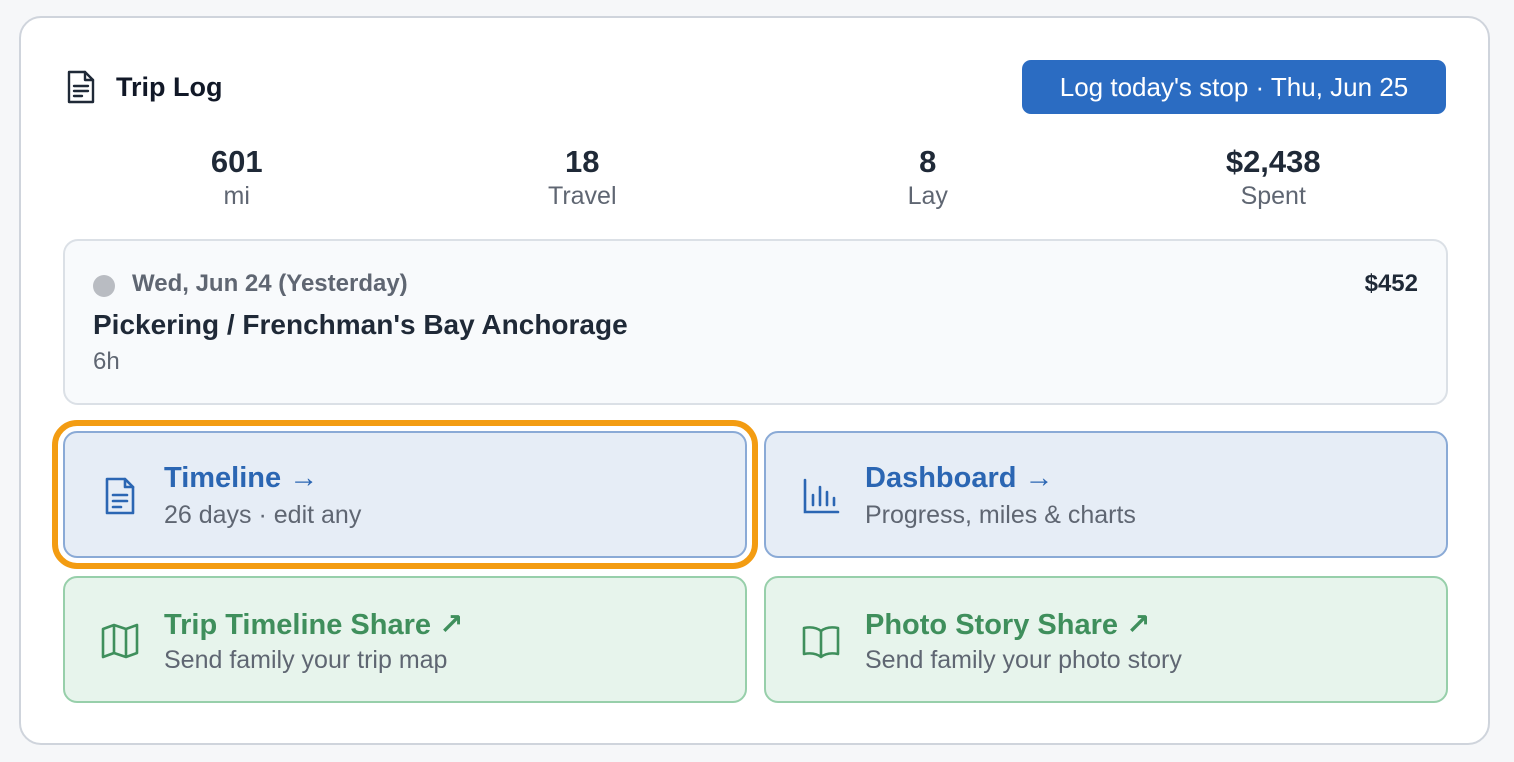 This screenshot has width=1514, height=762. Describe the element at coordinates (263, 515) in the screenshot. I see `tile-subtitle: 26 days · edit any` at that location.